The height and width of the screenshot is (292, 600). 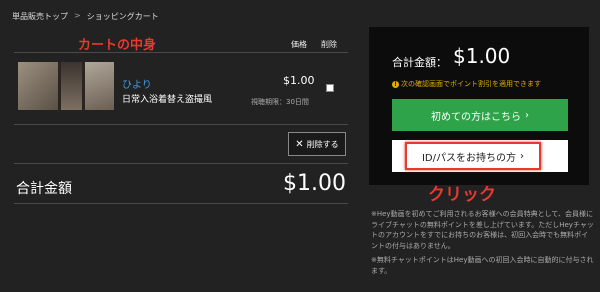 I want to click on login-button-highlight: ID/パスをお持ちの方 ›, so click(x=473, y=156).